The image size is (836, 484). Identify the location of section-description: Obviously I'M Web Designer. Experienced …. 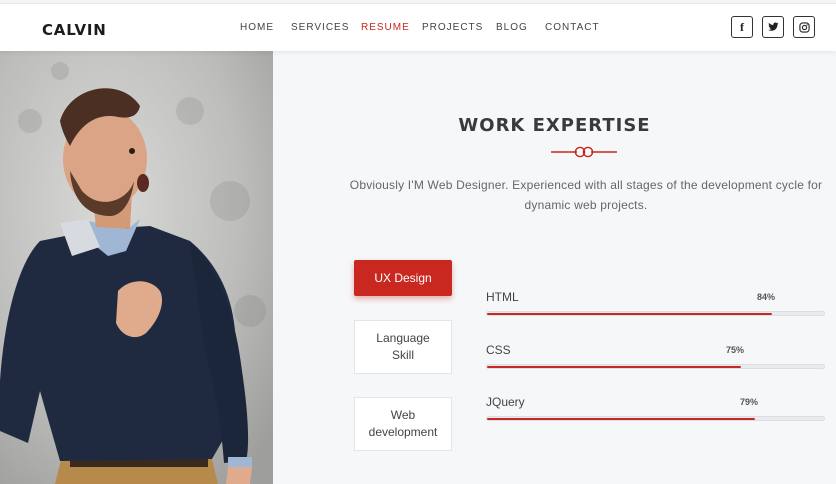
(586, 195).